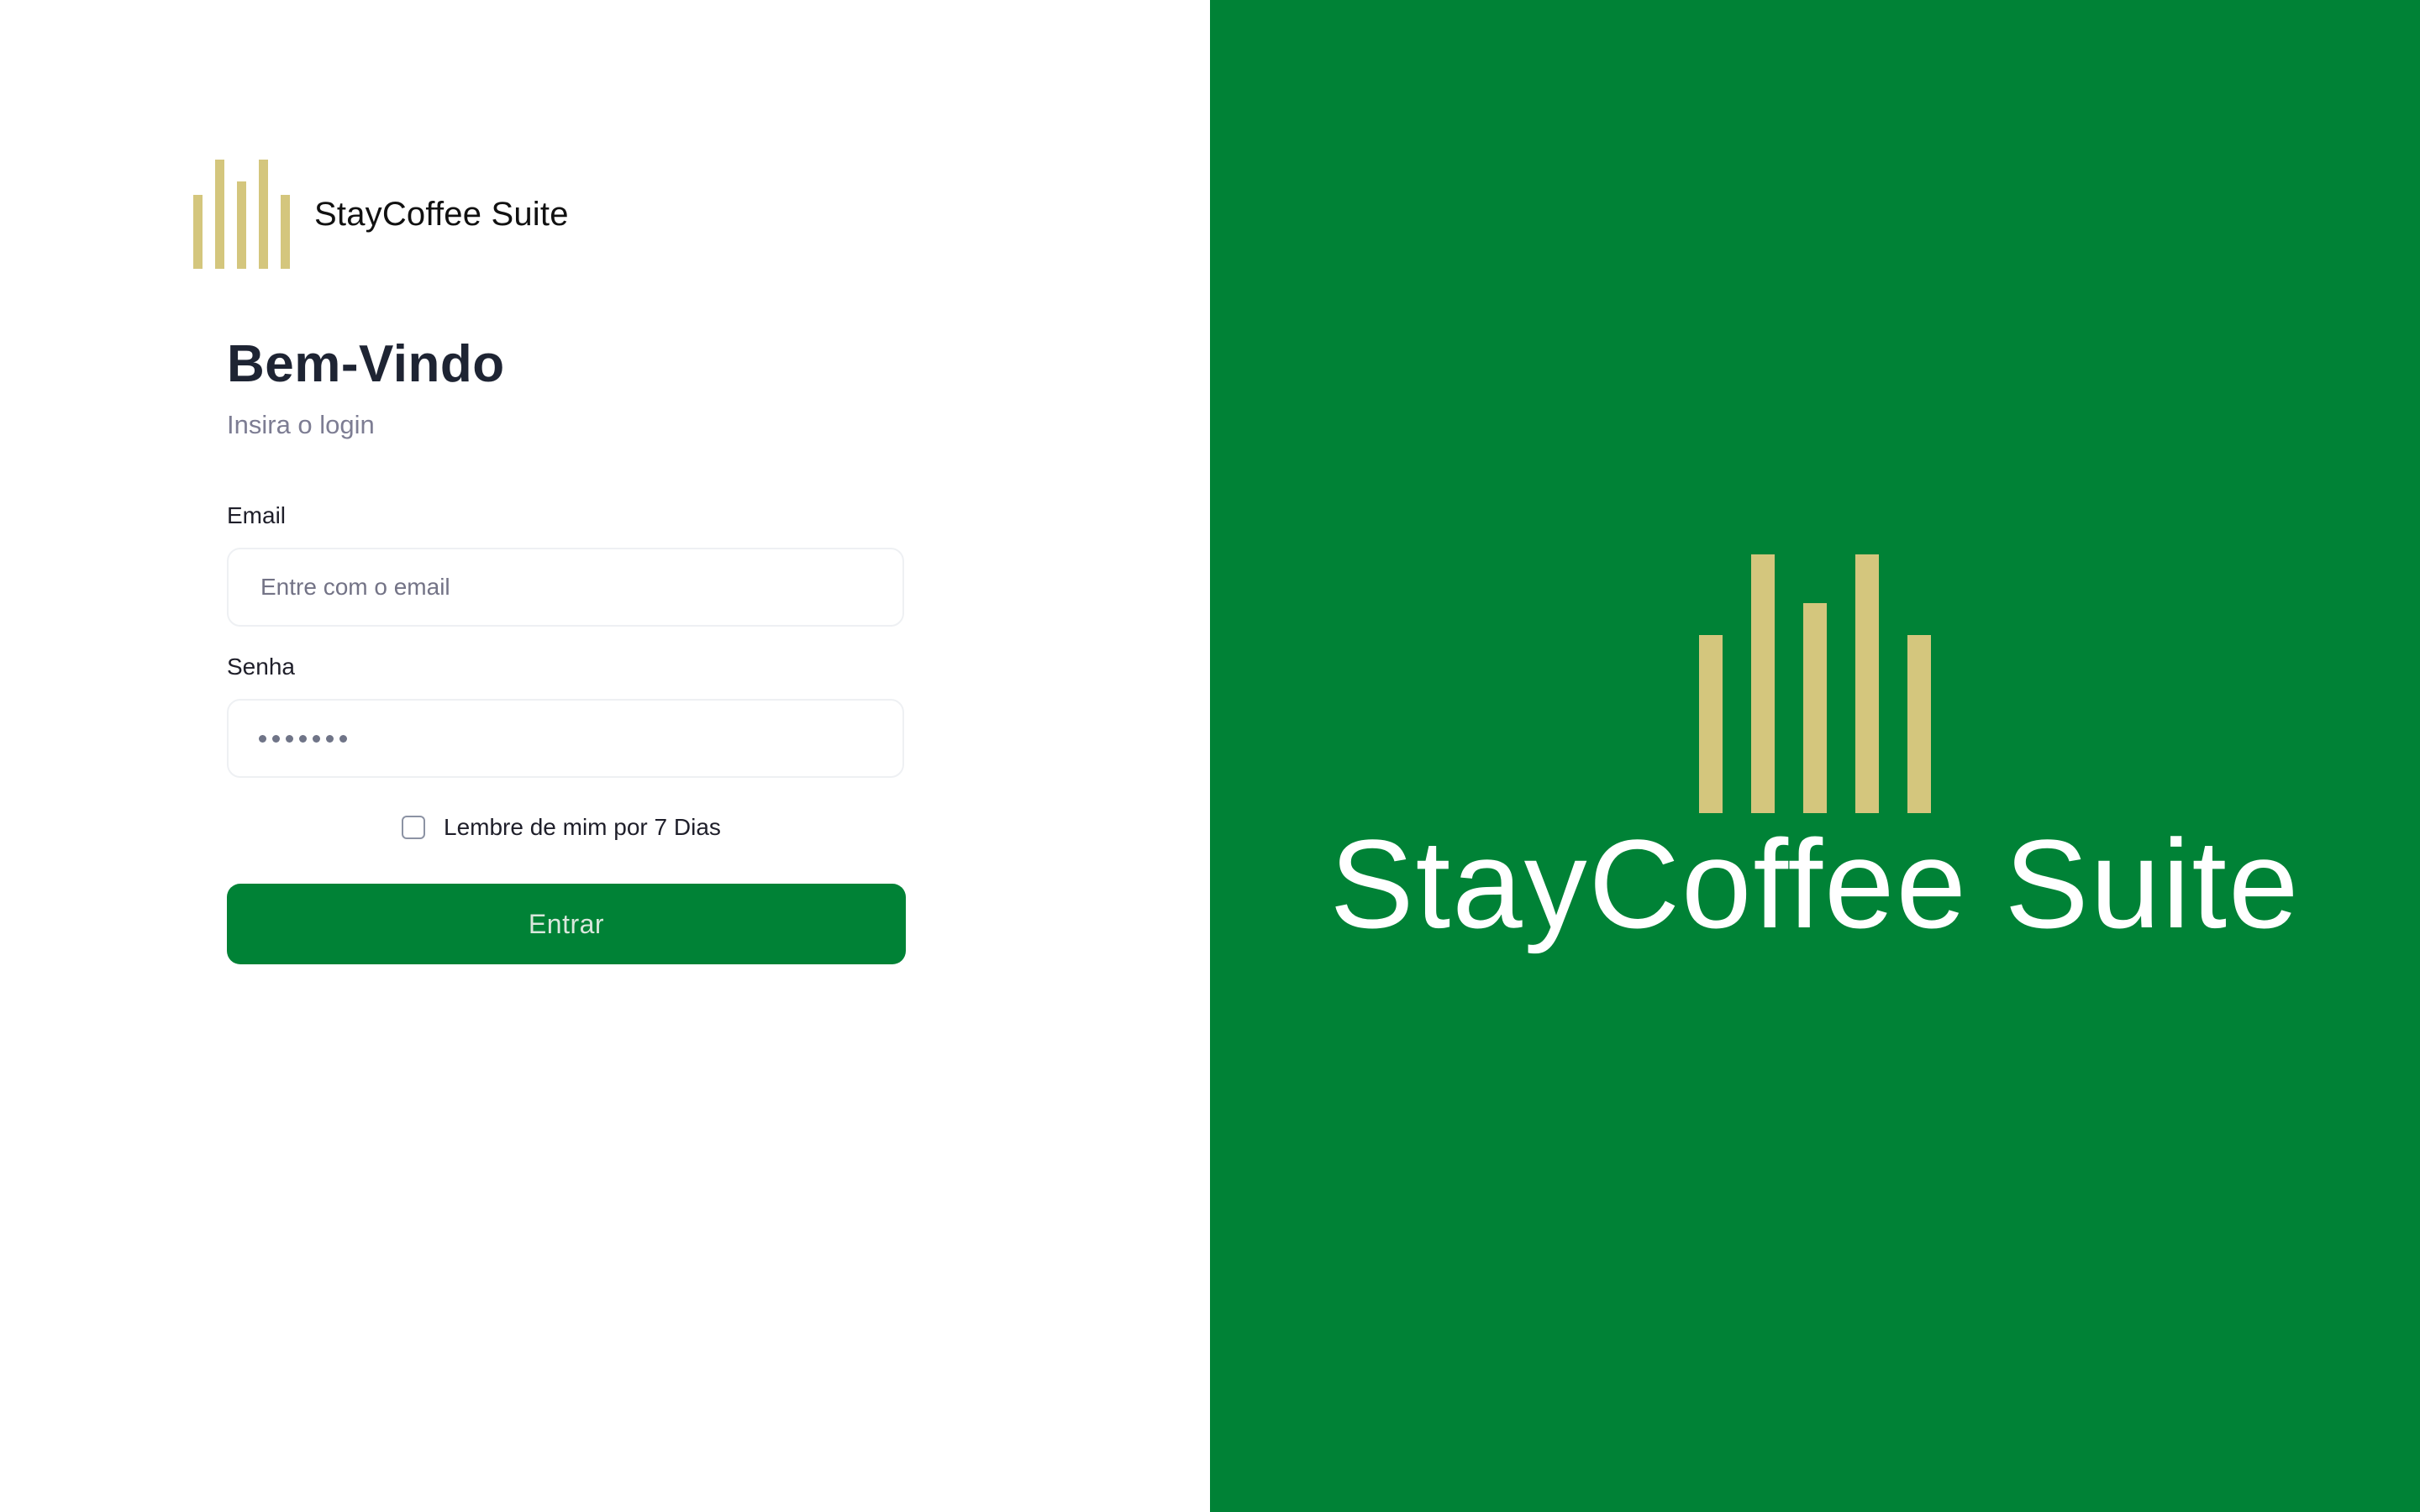 This screenshot has height=1512, width=2420. I want to click on login-button: Entrar, so click(567, 924).